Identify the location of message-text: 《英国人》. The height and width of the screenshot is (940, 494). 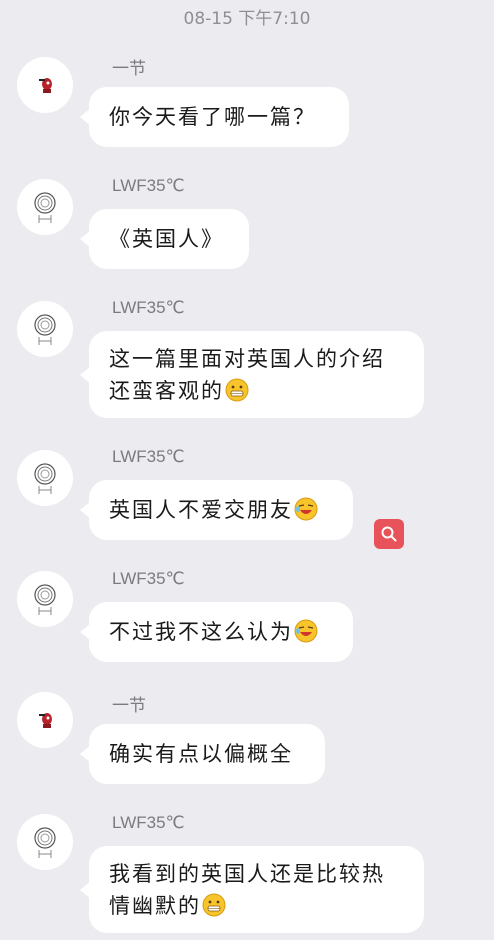
(166, 239).